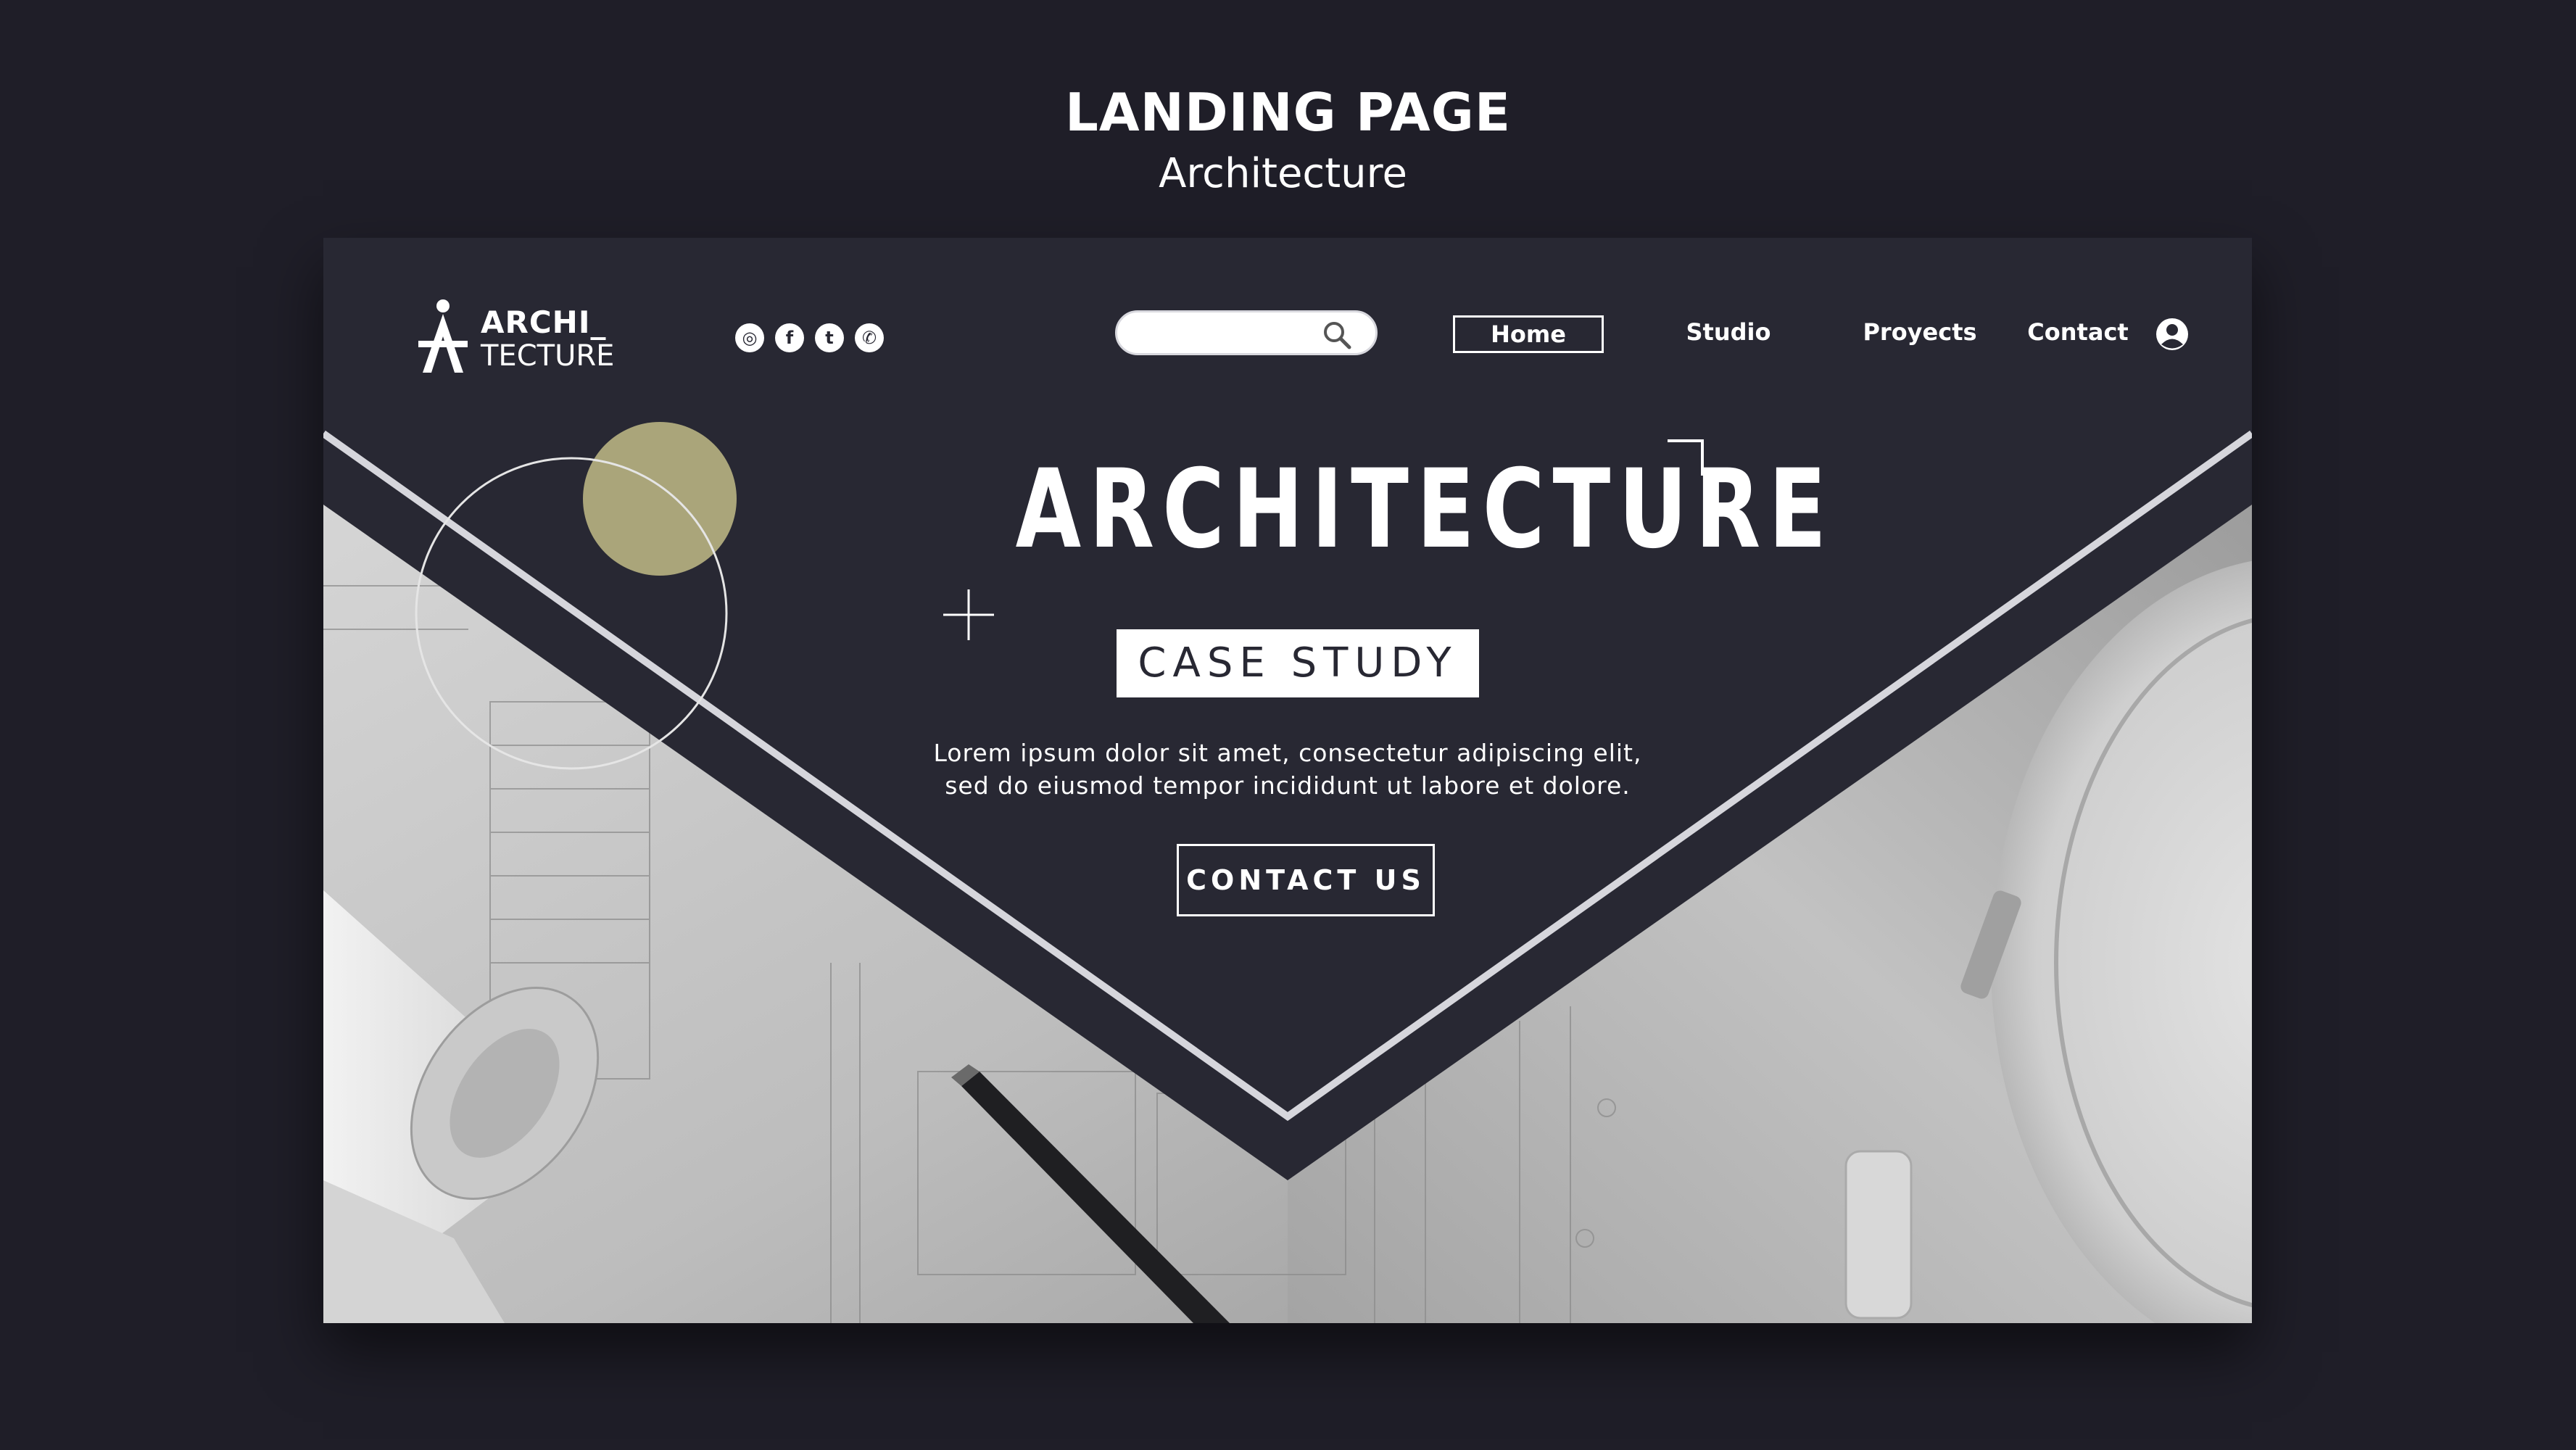 The image size is (2576, 1450). What do you see at coordinates (544, 322) in the screenshot?
I see `logo-line1: ARCHI_` at bounding box center [544, 322].